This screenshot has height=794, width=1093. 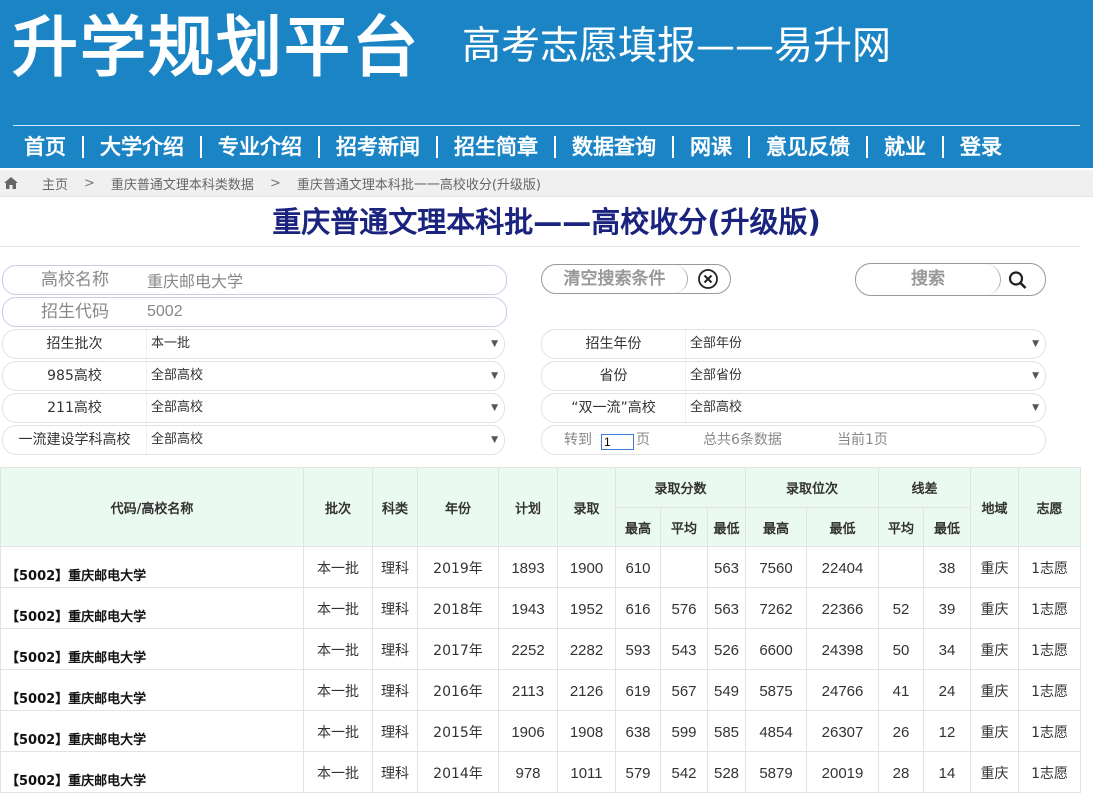 I want to click on cell-diff-avg: 28, so click(x=901, y=772).